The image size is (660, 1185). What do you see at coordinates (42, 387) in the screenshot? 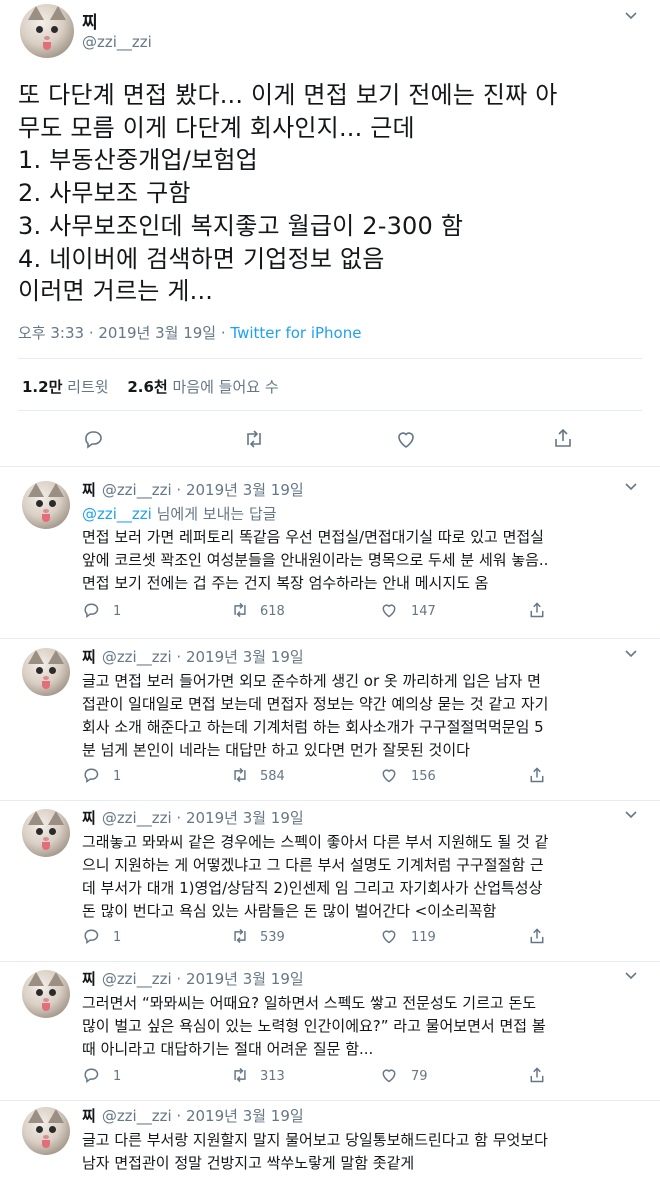
I see `retweet-count: 1.2만` at bounding box center [42, 387].